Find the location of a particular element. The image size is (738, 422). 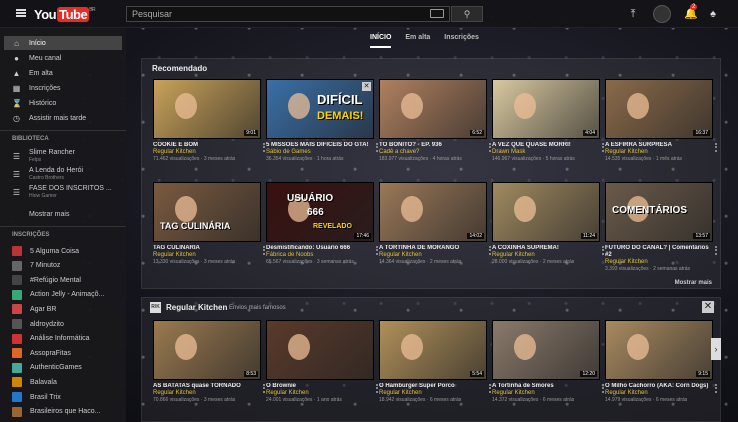

sidebar-item-subscriptions: ▦ Inscrições is located at coordinates (63, 88).